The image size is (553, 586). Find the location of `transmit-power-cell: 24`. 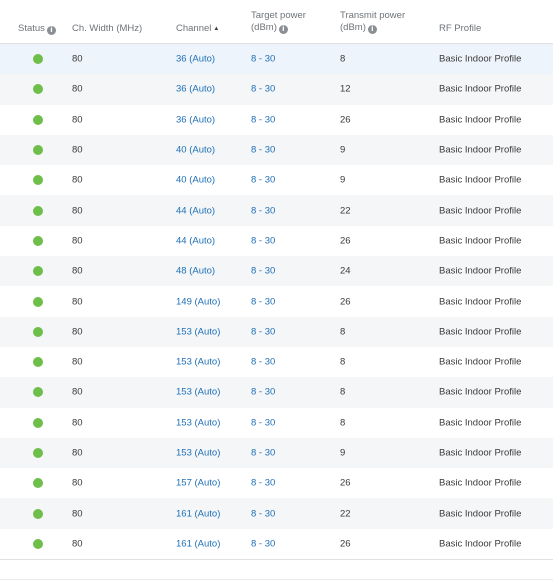

transmit-power-cell: 24 is located at coordinates (345, 271).